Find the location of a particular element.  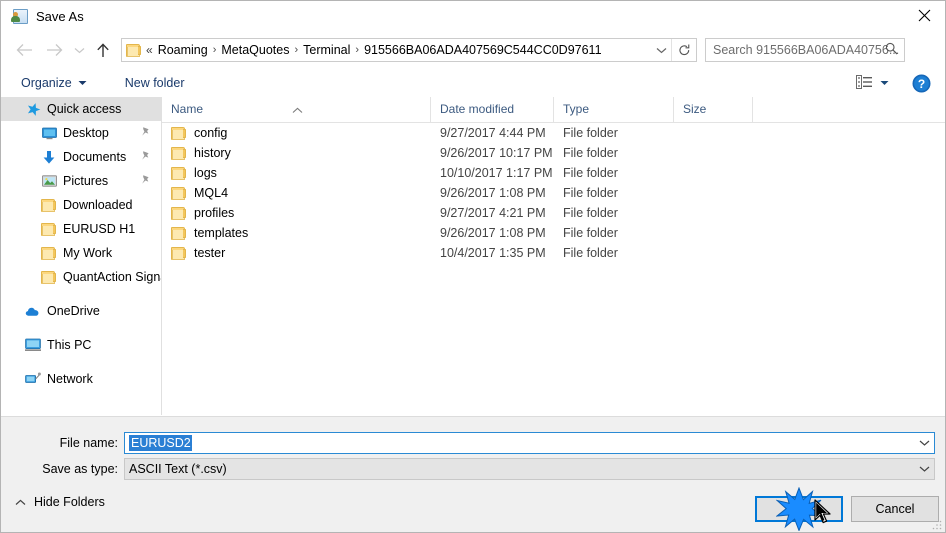

new-folder-button: New folder is located at coordinates (155, 83).